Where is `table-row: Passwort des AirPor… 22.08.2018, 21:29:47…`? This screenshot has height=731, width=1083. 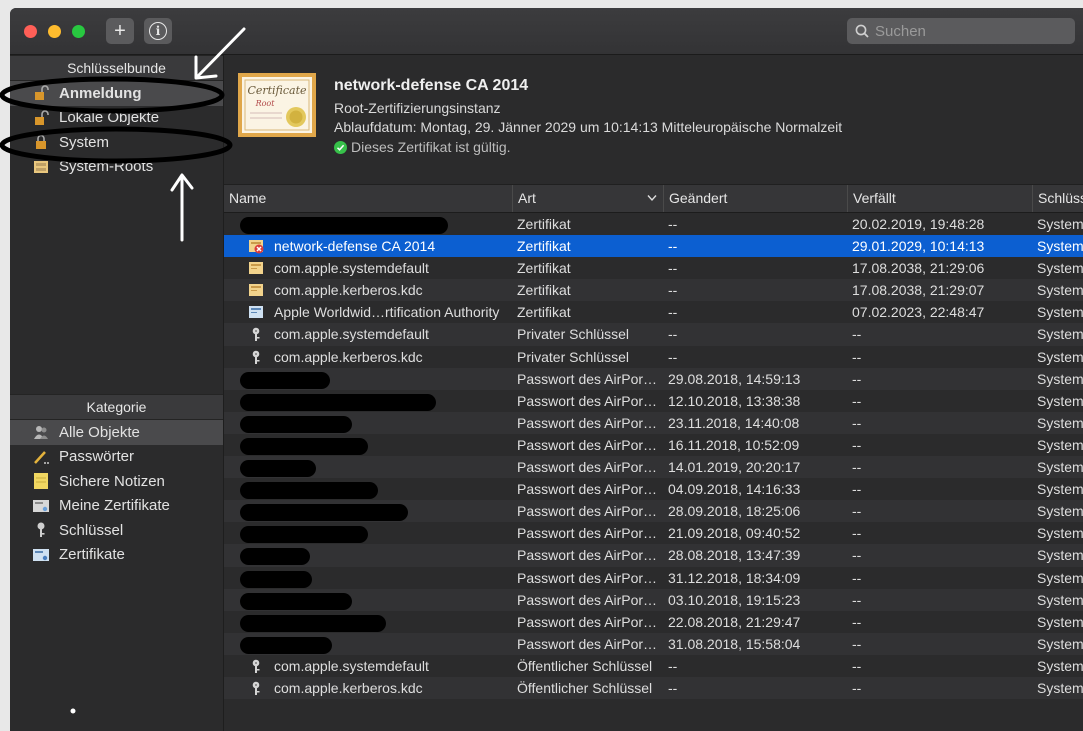 table-row: Passwort des AirPor… 22.08.2018, 21:29:47… is located at coordinates (653, 622).